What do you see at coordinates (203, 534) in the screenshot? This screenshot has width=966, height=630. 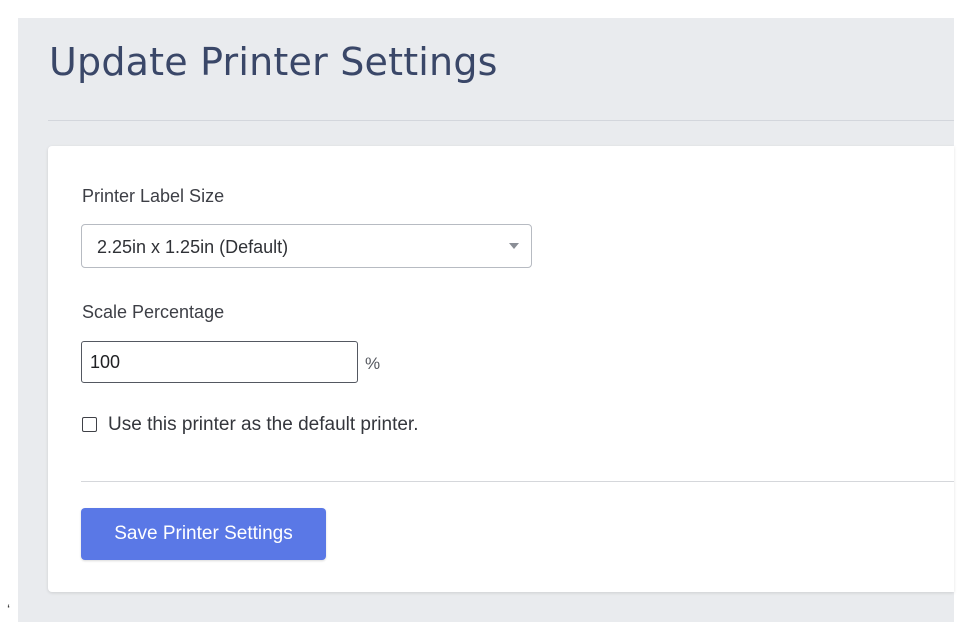 I see `save-printer-settings-button: Save Printer Settings` at bounding box center [203, 534].